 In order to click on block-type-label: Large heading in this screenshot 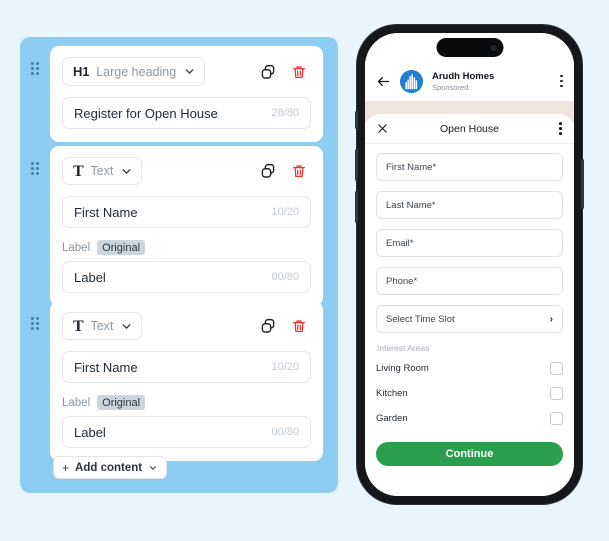, I will do `click(136, 71)`.